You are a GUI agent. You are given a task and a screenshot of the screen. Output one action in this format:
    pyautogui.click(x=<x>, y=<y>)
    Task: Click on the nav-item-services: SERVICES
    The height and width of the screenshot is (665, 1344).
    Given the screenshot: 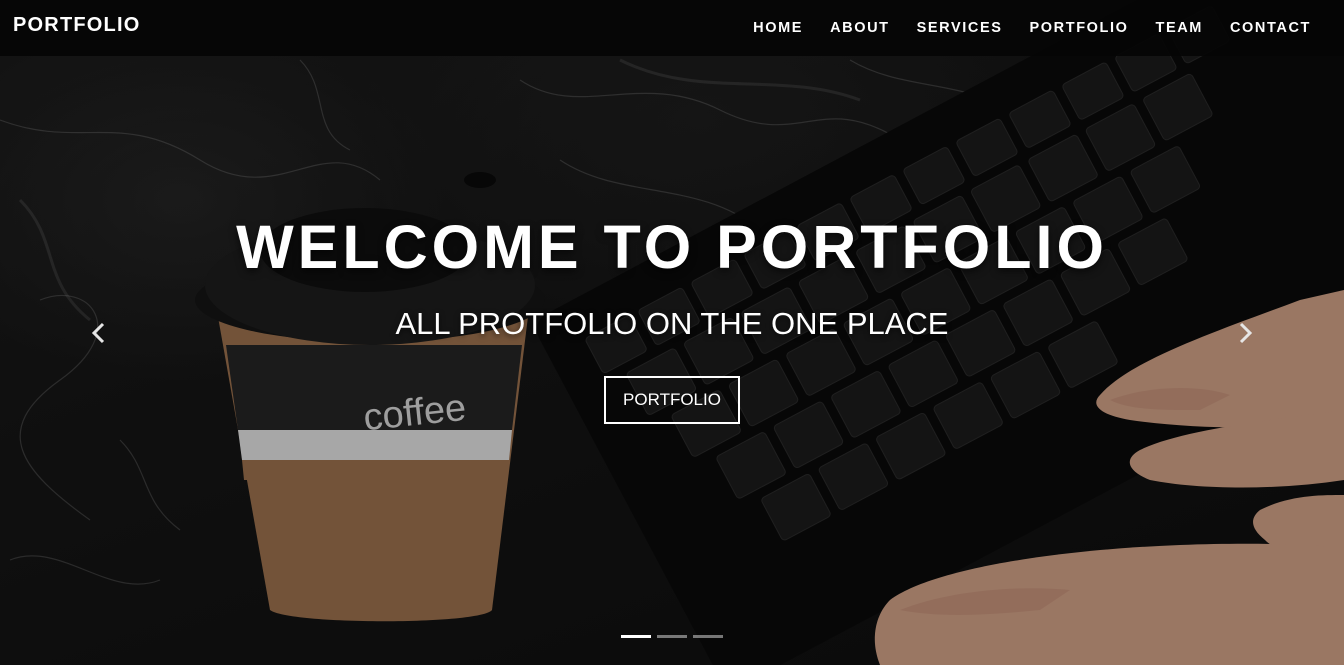 What is the action you would take?
    pyautogui.click(x=960, y=28)
    